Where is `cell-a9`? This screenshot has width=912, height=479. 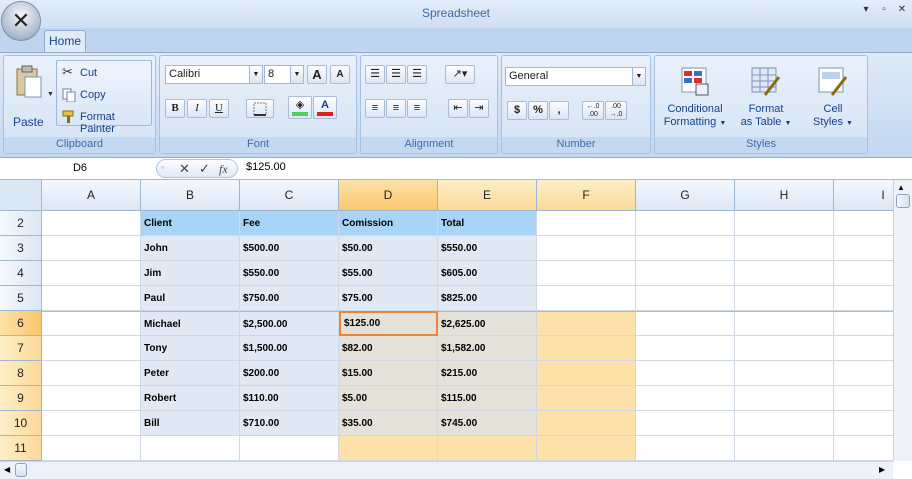
cell-a9 is located at coordinates (91, 398).